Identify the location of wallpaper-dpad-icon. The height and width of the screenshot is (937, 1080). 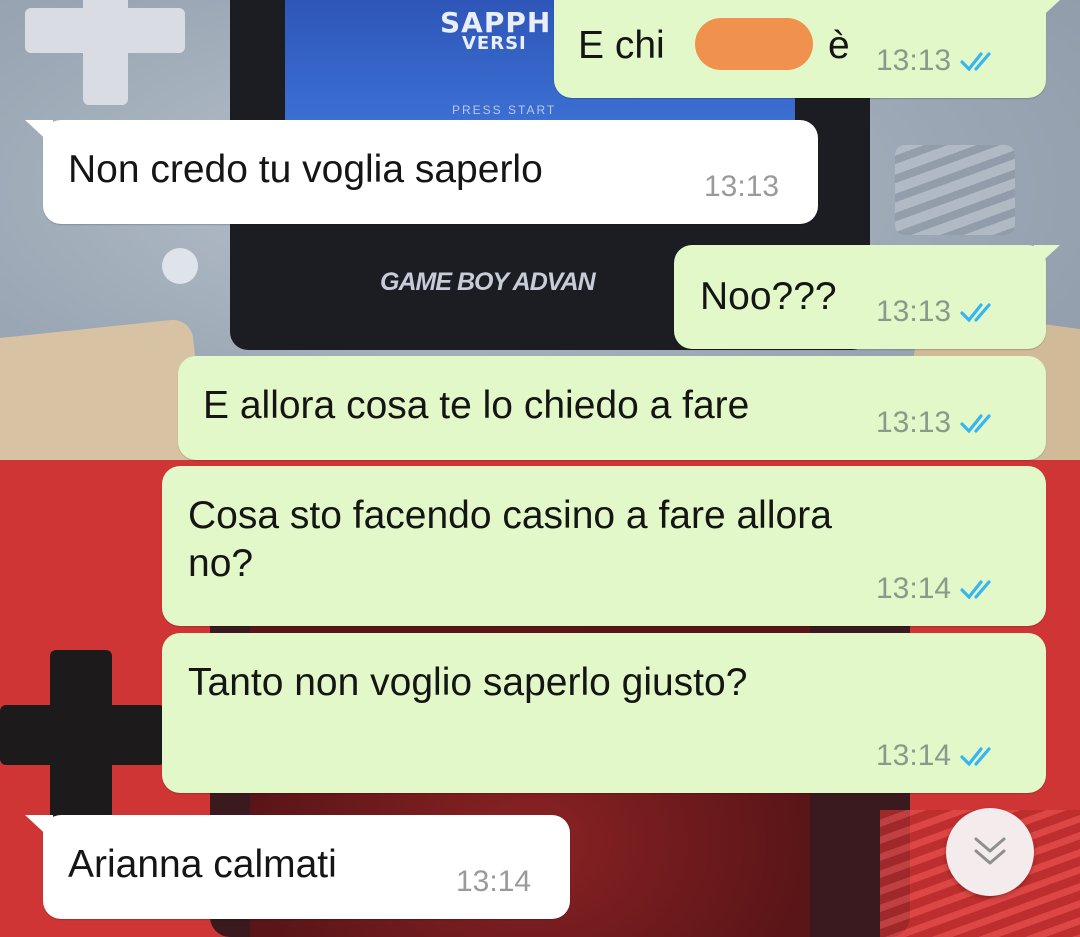
(105, 55).